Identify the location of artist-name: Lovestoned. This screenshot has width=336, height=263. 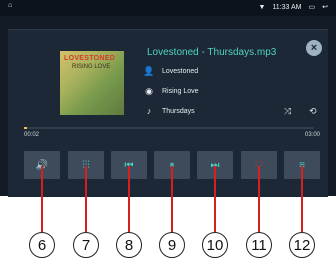
(180, 71).